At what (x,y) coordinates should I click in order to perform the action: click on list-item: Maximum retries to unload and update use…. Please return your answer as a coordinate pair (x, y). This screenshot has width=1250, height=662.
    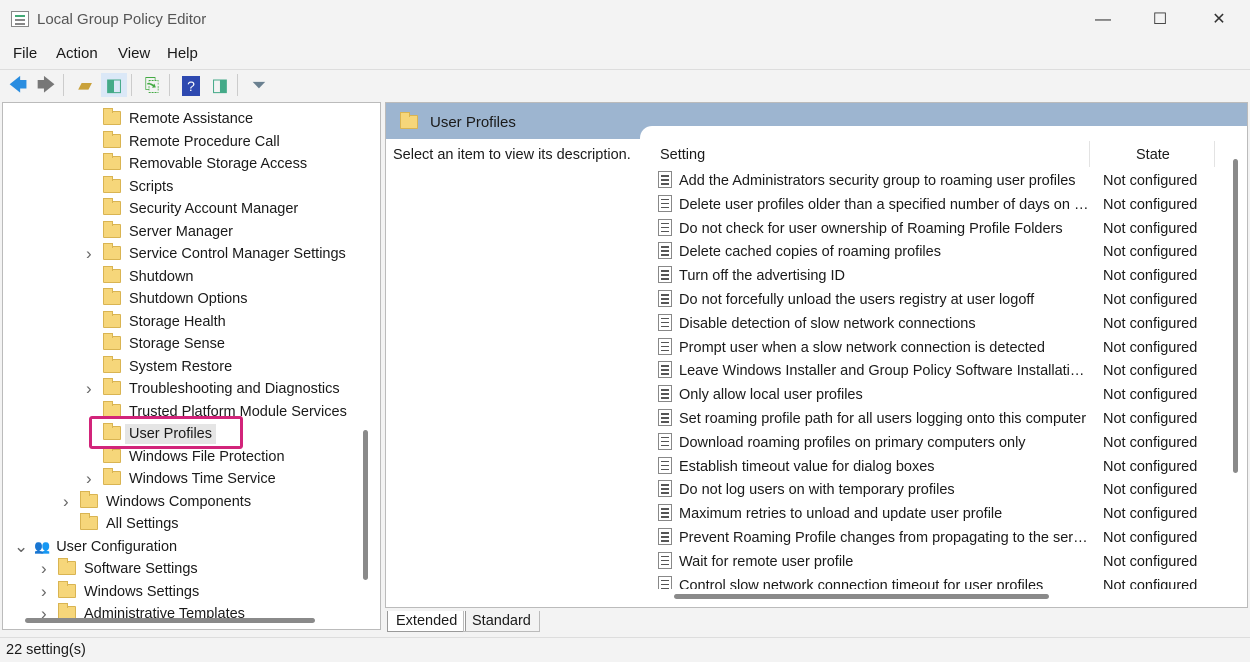
    Looking at the image, I should click on (938, 514).